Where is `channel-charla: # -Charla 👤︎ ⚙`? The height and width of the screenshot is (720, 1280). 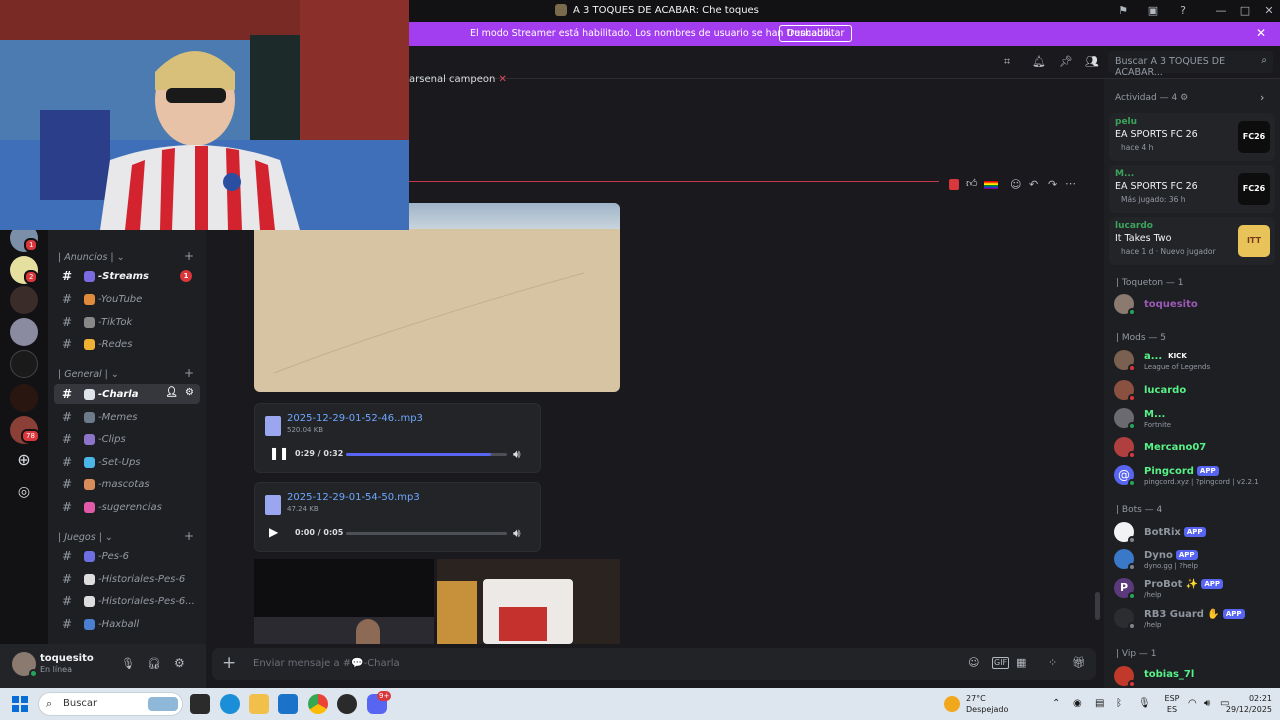
channel-charla: # -Charla 👤︎ ⚙ is located at coordinates (127, 394).